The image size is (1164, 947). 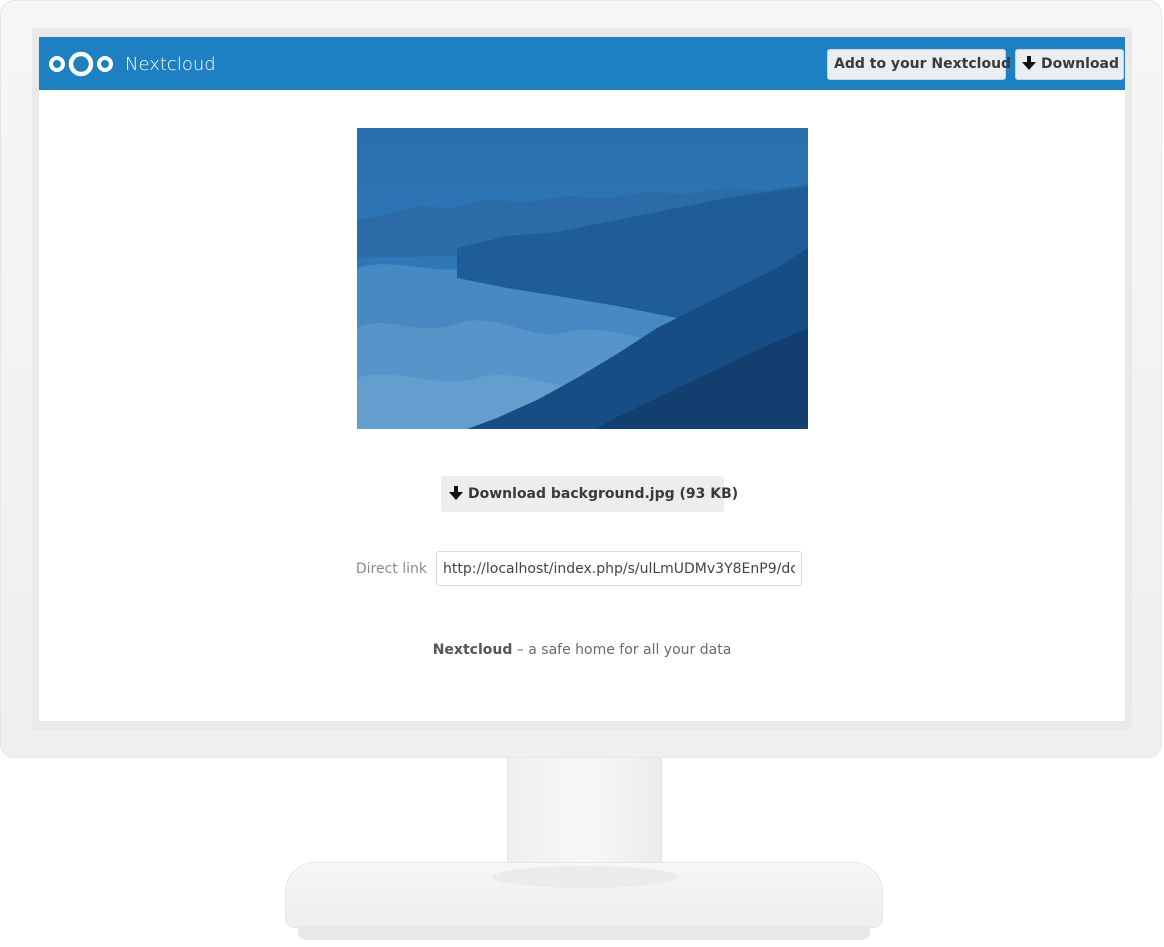 What do you see at coordinates (585, 877) in the screenshot?
I see `monitor-stand-joint` at bounding box center [585, 877].